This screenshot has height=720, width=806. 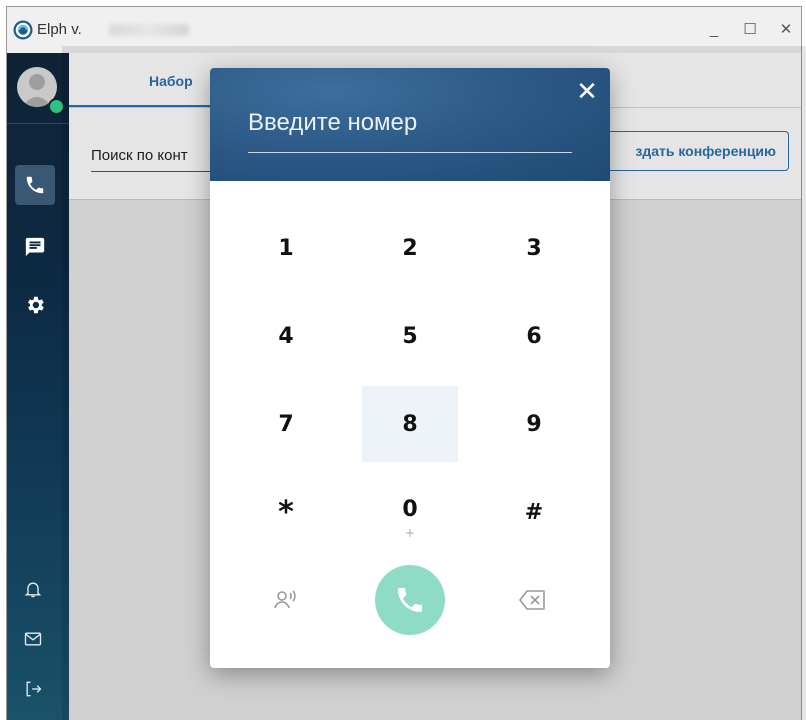 I want to click on key-7: 7, so click(x=286, y=424).